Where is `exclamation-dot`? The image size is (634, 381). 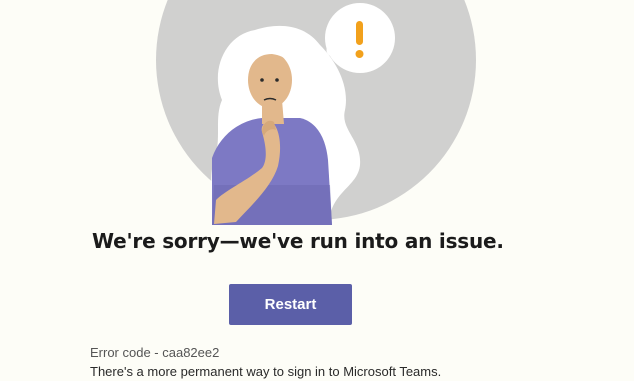 exclamation-dot is located at coordinates (359, 54).